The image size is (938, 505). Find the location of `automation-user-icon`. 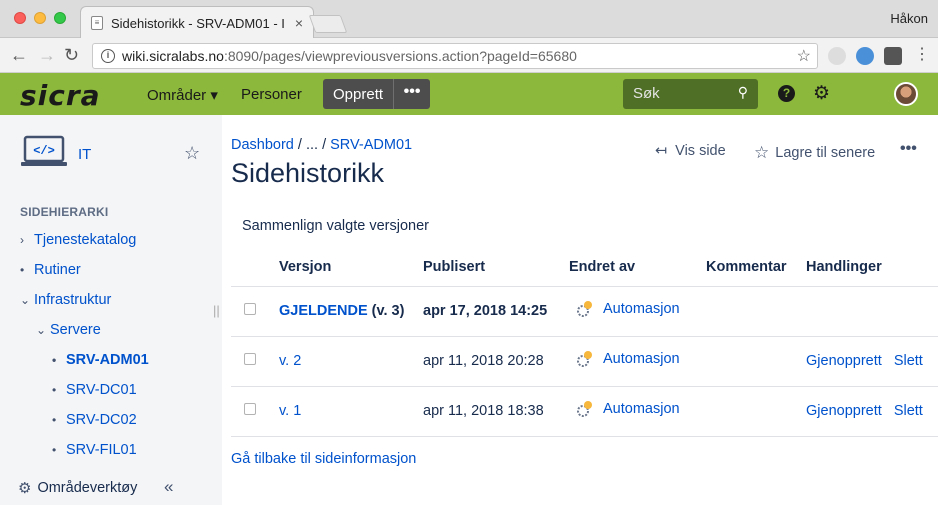

automation-user-icon is located at coordinates (584, 359).